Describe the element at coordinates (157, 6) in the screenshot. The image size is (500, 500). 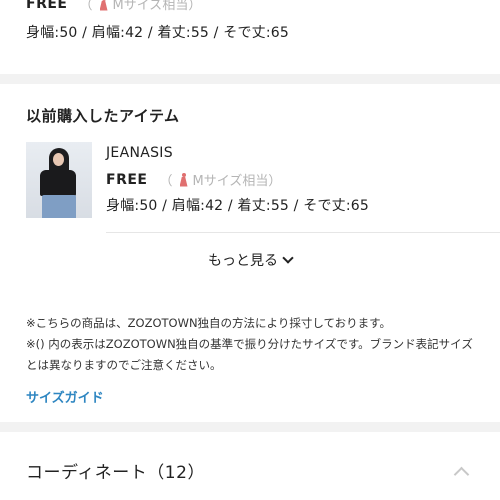
I see `current-size-hint-text: Mサイズ相当）` at that location.